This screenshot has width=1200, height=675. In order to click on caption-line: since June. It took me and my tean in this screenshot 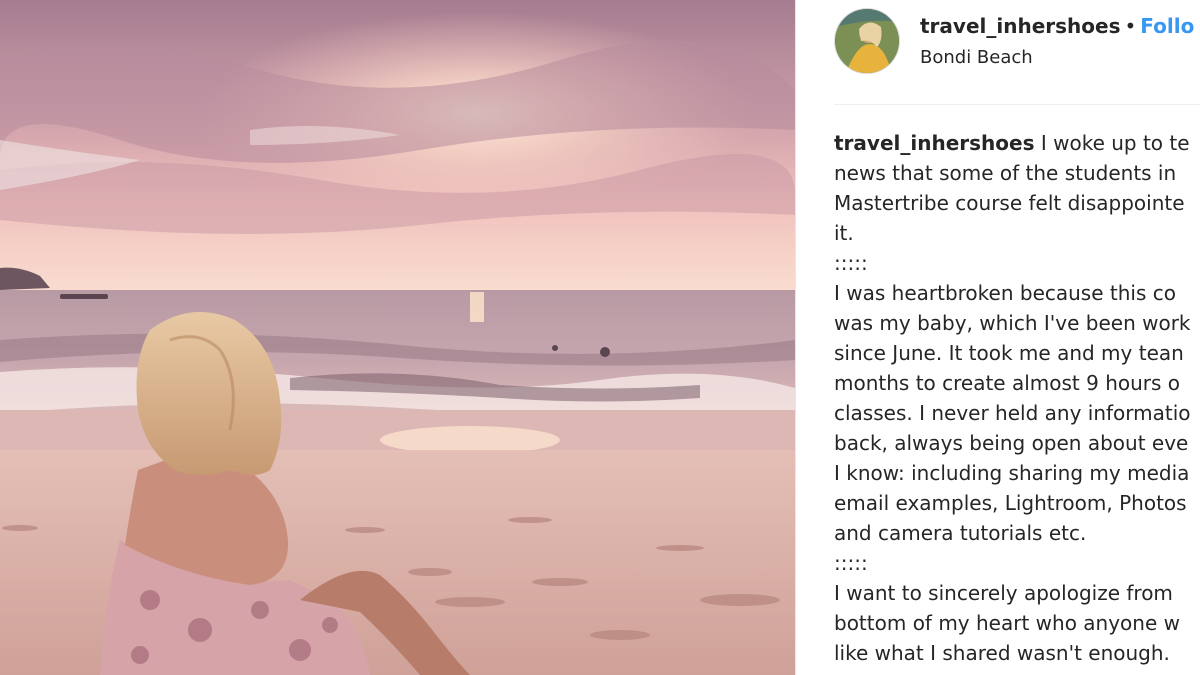, I will do `click(1009, 353)`.